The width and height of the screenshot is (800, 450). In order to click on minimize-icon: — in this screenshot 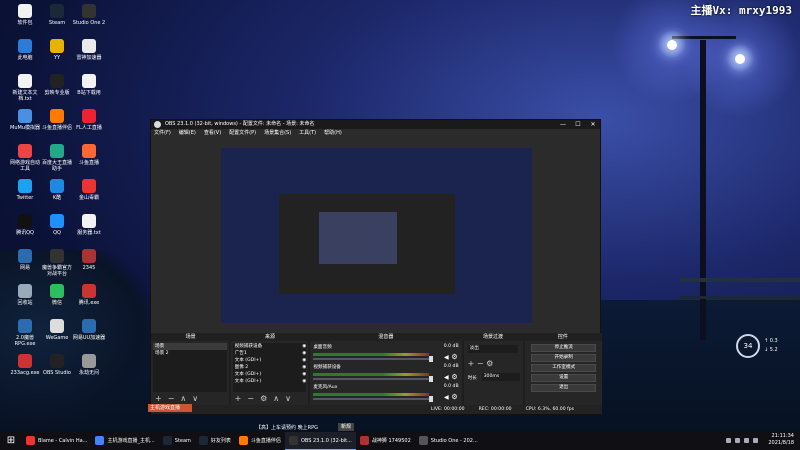, I will do `click(563, 124)`.